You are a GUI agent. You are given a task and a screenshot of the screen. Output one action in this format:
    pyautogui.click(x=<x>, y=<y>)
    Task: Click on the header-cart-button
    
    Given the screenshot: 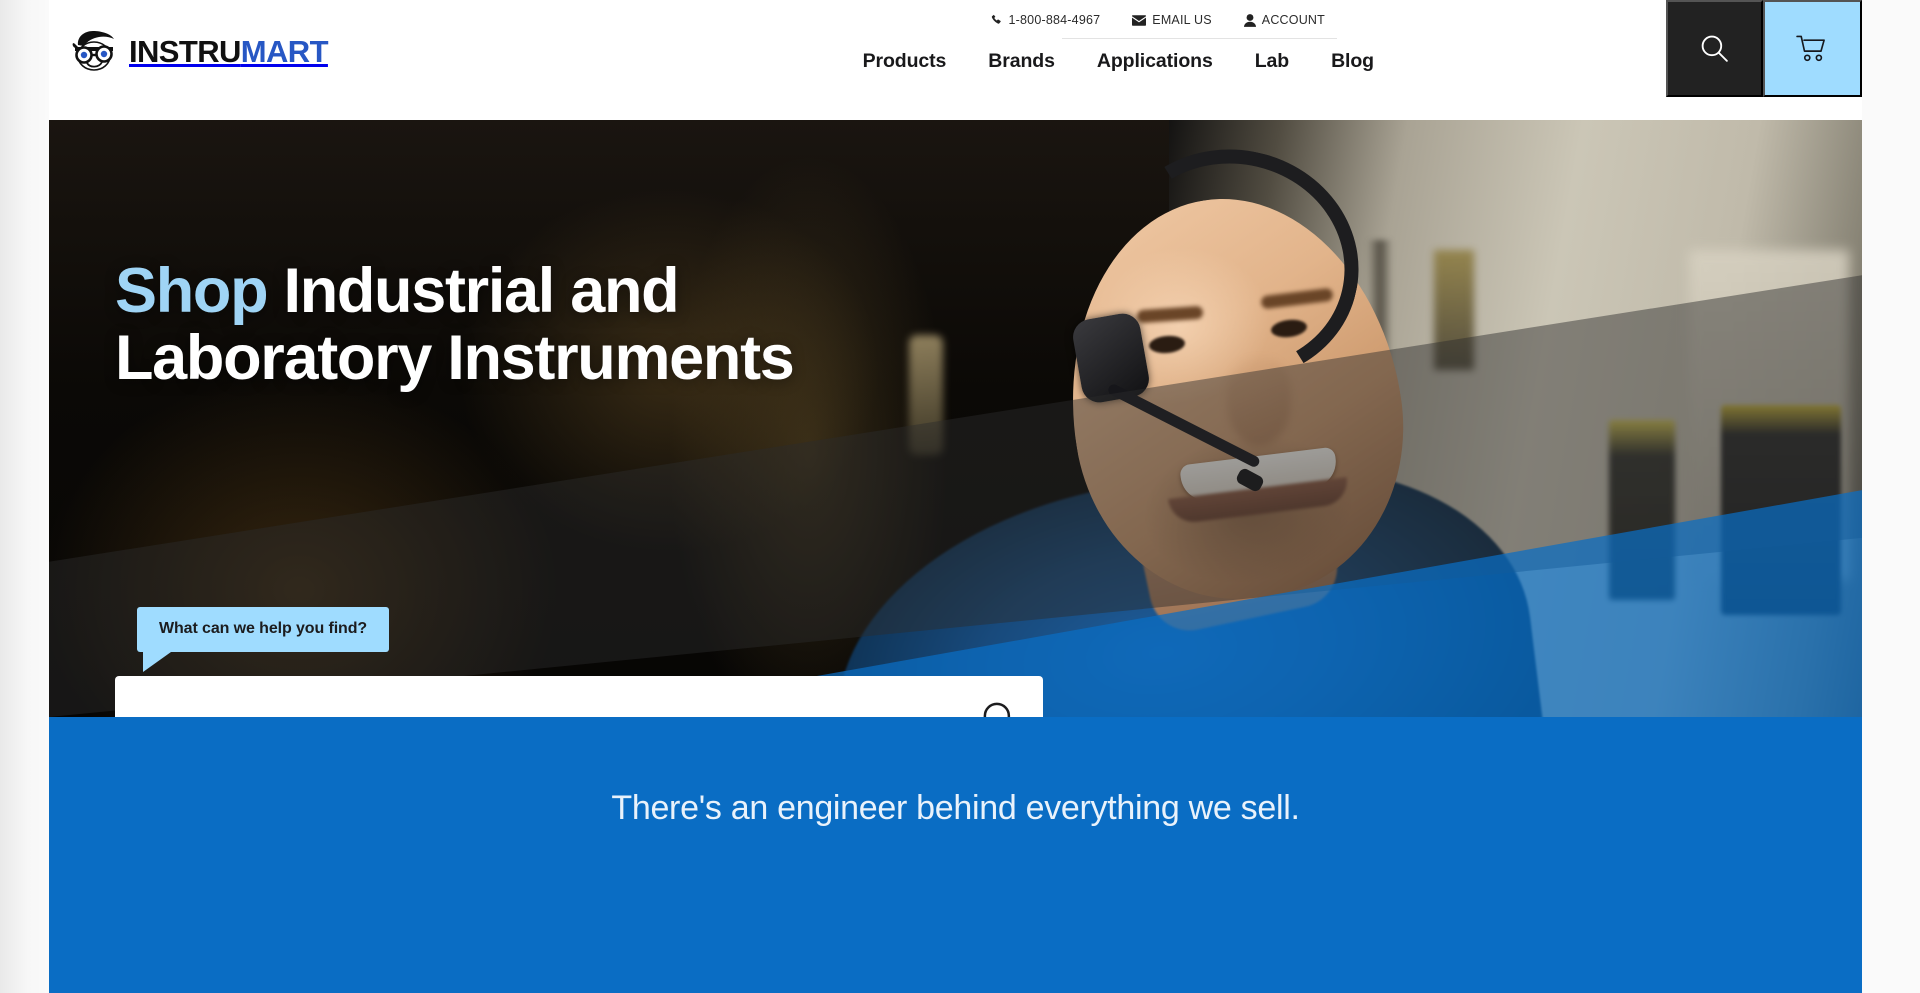 What is the action you would take?
    pyautogui.click(x=1812, y=48)
    